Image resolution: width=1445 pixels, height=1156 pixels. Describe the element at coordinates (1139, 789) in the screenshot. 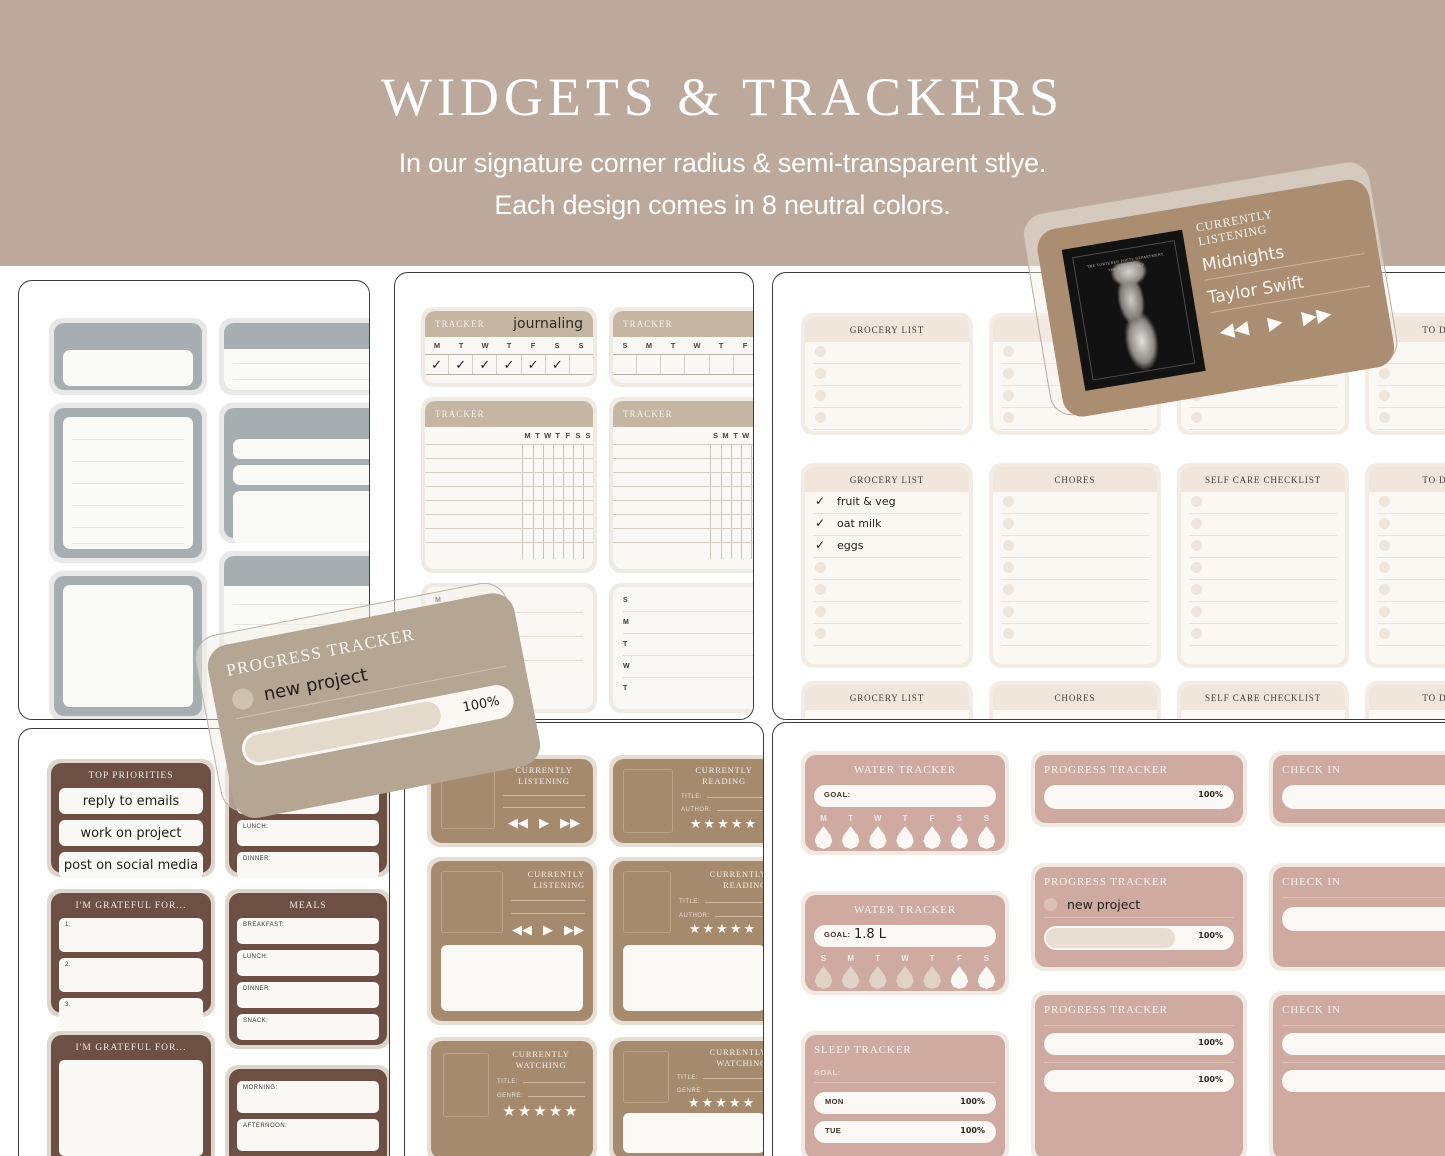

I see `progress-tracker-widget: PROGRESS TRACKER 100%` at that location.